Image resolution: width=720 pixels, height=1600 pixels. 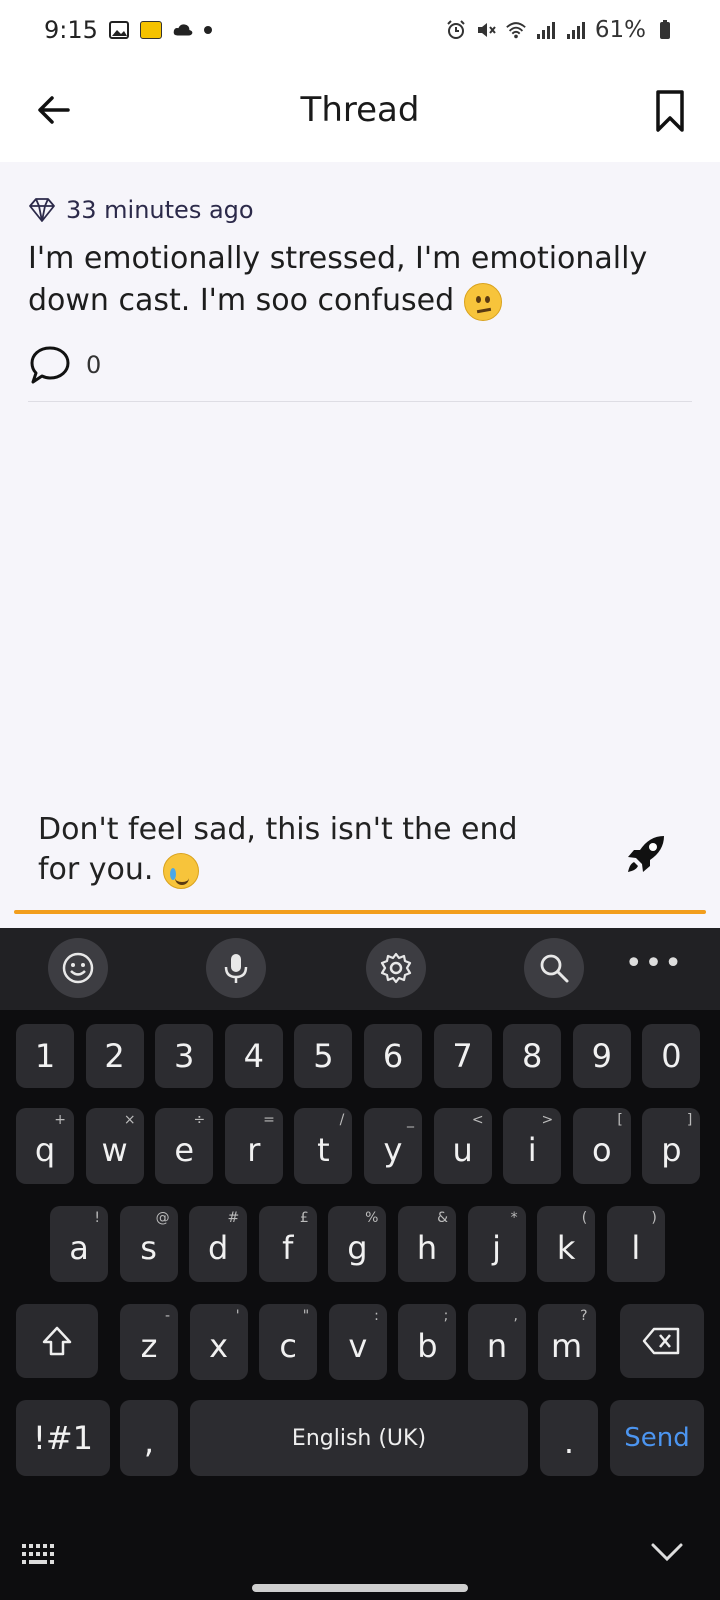 I want to click on key-a: ! a, so click(x=79, y=1244).